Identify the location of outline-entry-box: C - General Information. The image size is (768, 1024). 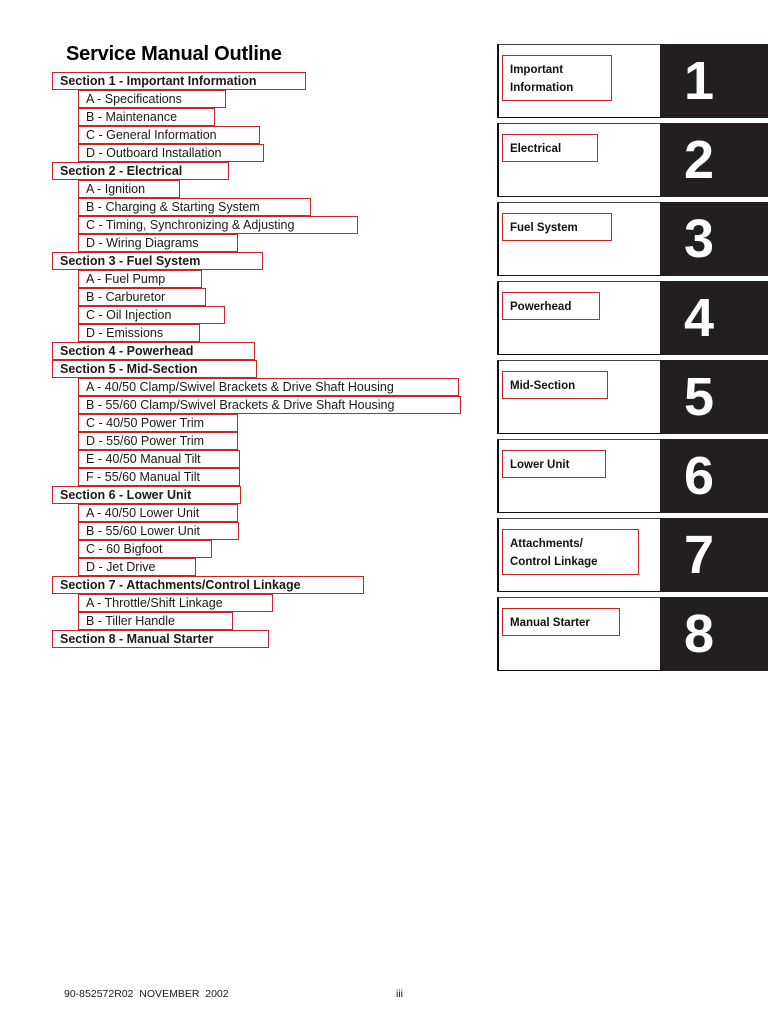
(169, 135).